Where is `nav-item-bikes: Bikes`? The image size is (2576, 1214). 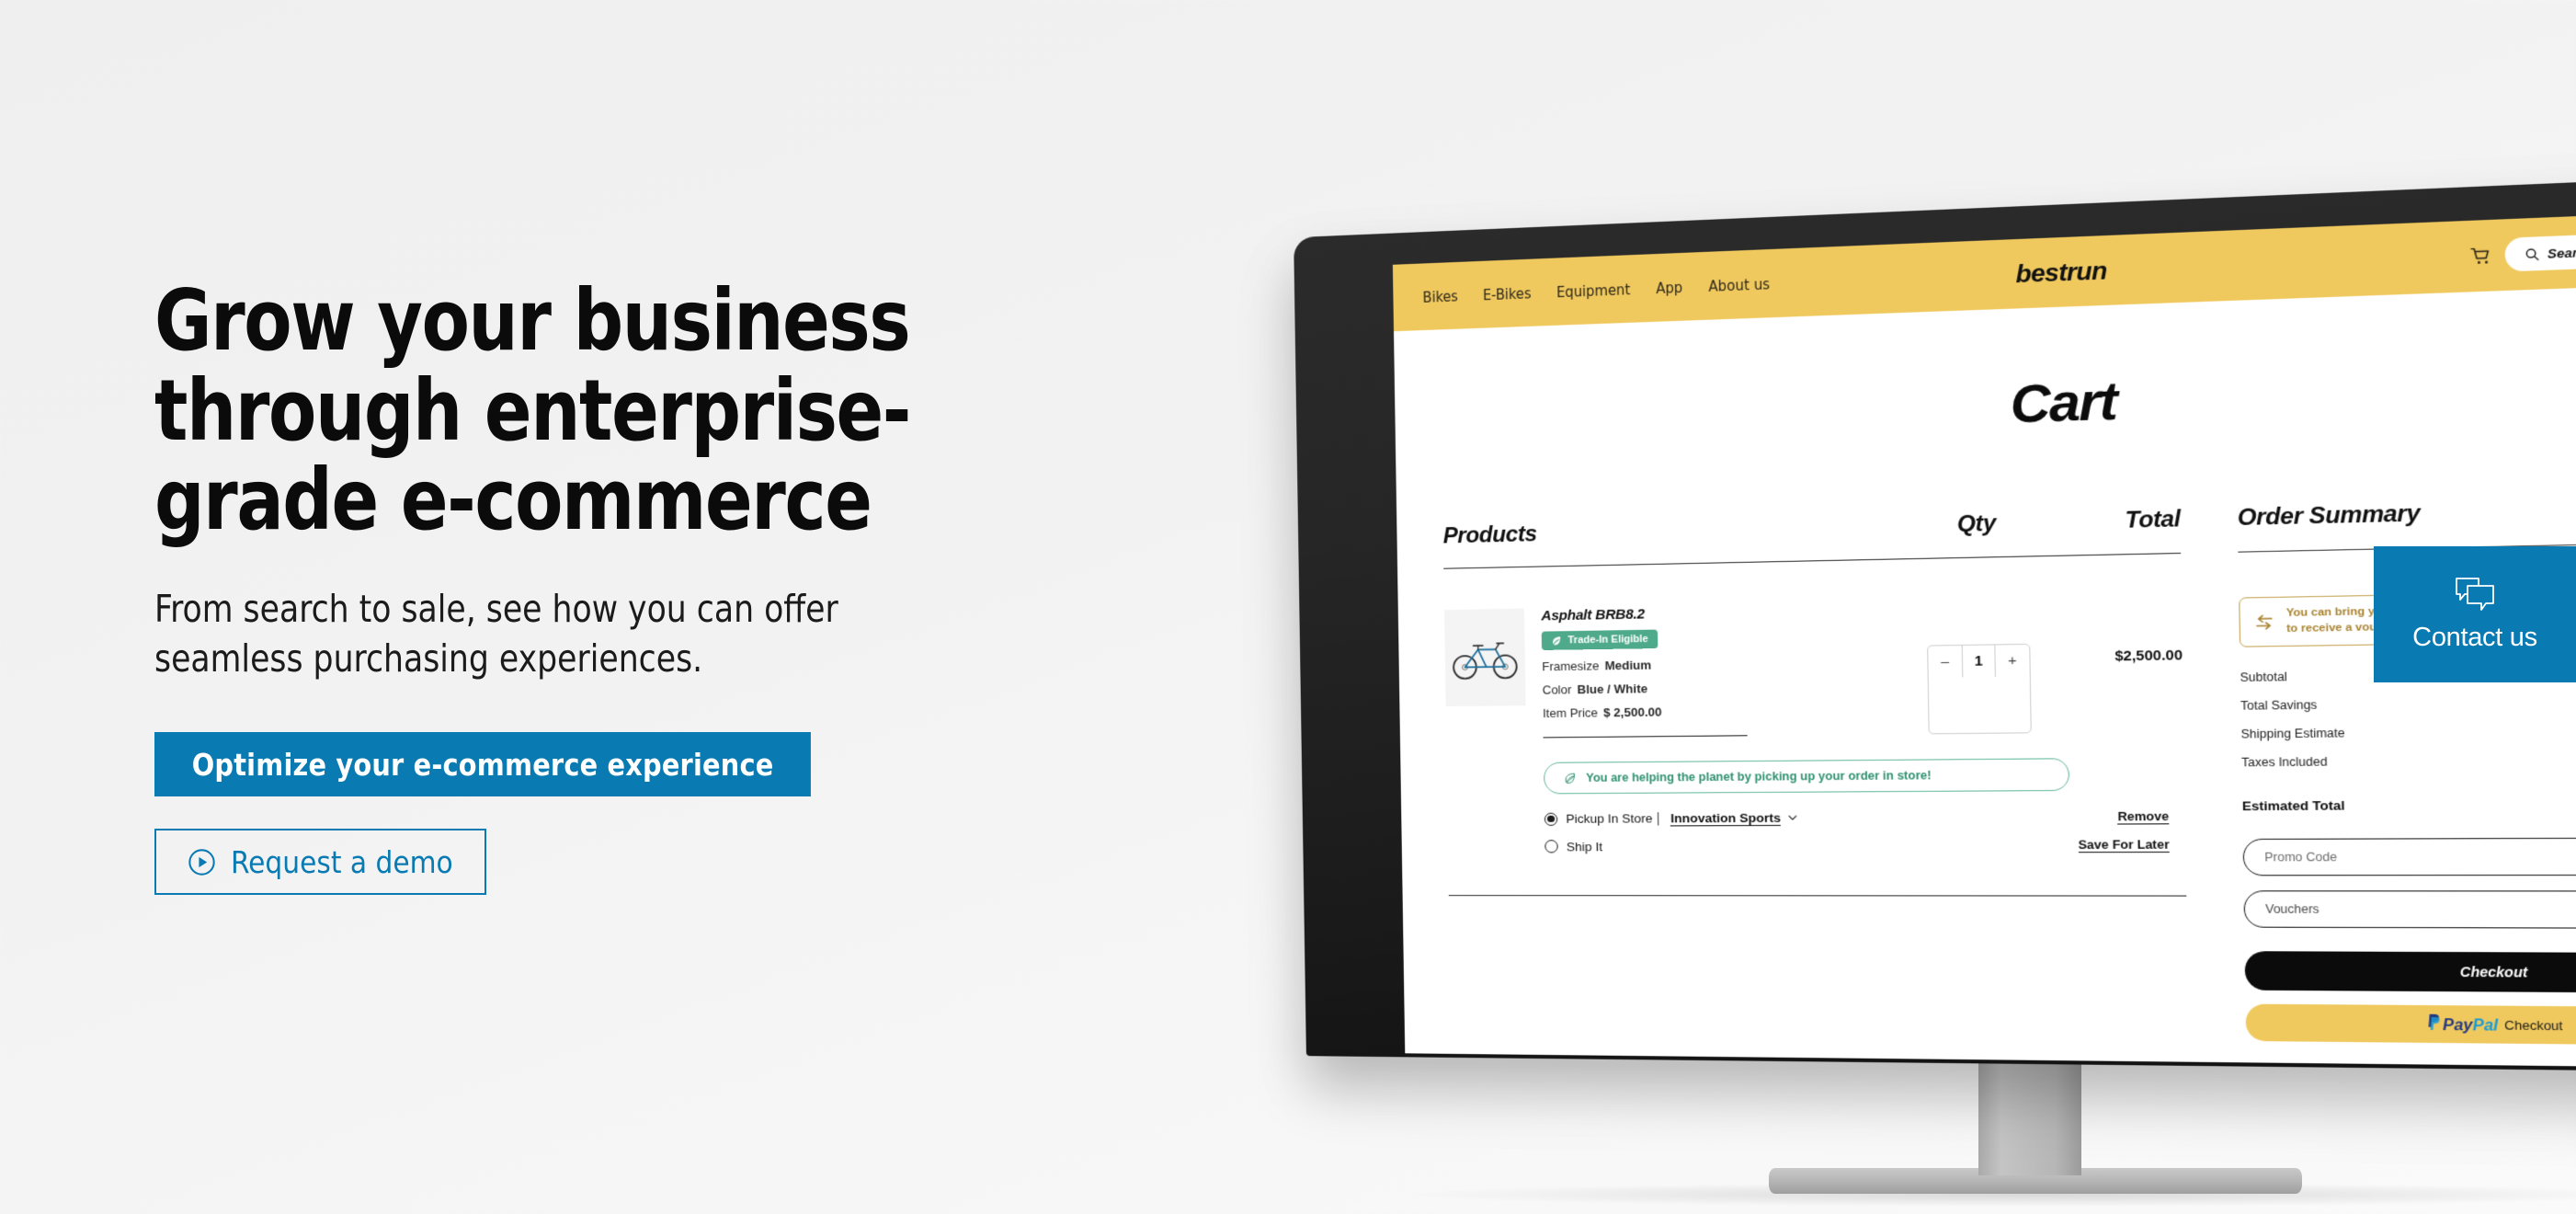 nav-item-bikes: Bikes is located at coordinates (1440, 296).